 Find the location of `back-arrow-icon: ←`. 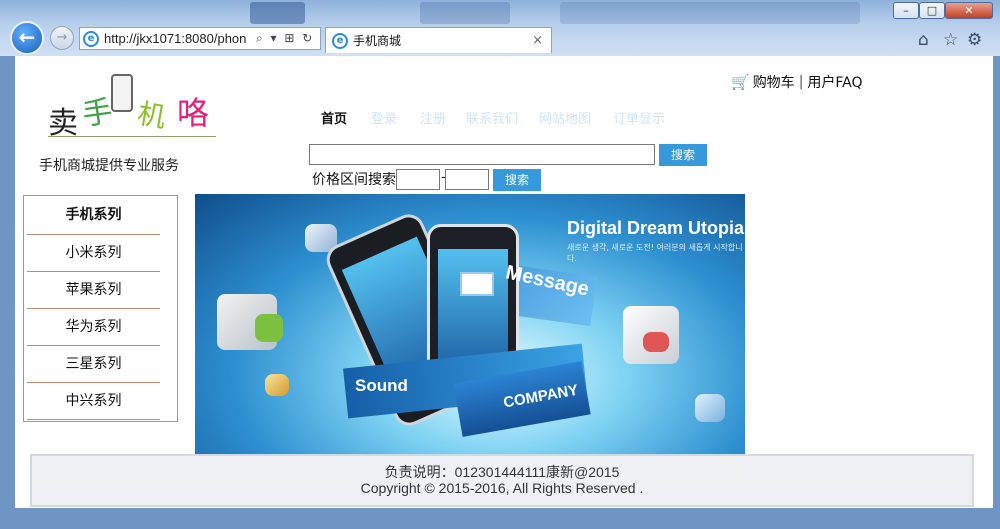

back-arrow-icon: ← is located at coordinates (27, 38).